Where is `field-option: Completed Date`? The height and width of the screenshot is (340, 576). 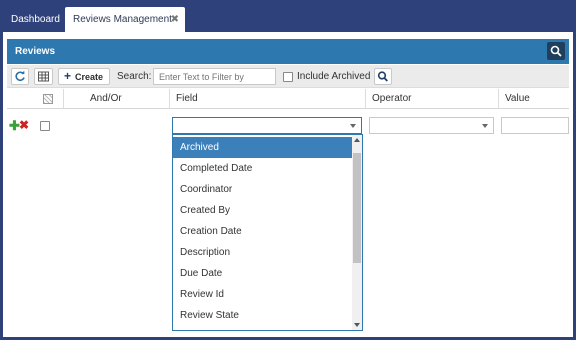 field-option: Completed Date is located at coordinates (263, 168).